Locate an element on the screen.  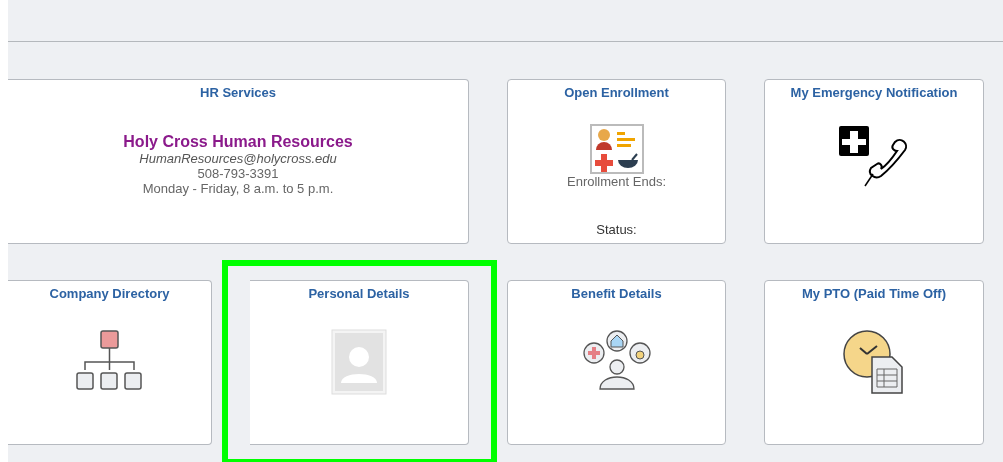
enrollment-icon is located at coordinates (616, 149).